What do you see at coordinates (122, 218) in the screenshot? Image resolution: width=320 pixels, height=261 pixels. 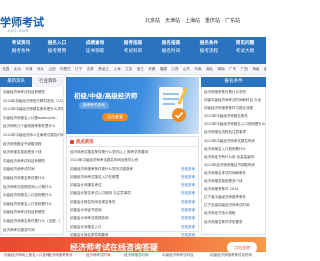 I see `news-title: 初级会计师考试成绩查询` at bounding box center [122, 218].